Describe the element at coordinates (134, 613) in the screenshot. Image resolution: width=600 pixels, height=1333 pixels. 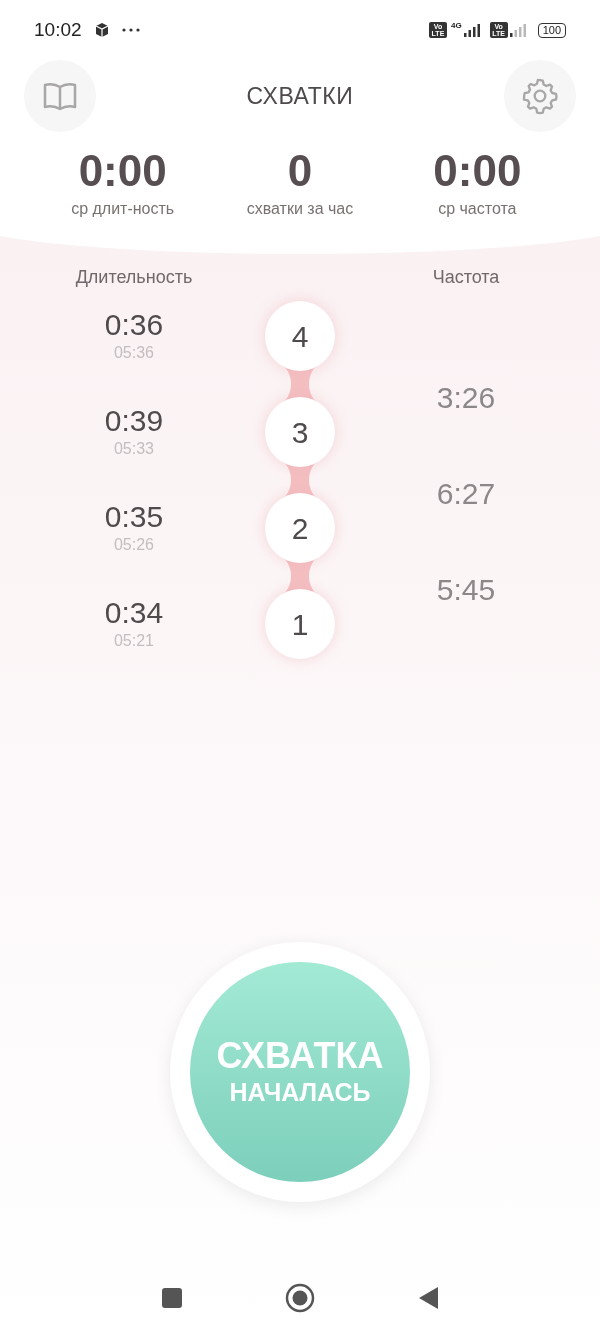
I see `duration-value: 0:34` at that location.